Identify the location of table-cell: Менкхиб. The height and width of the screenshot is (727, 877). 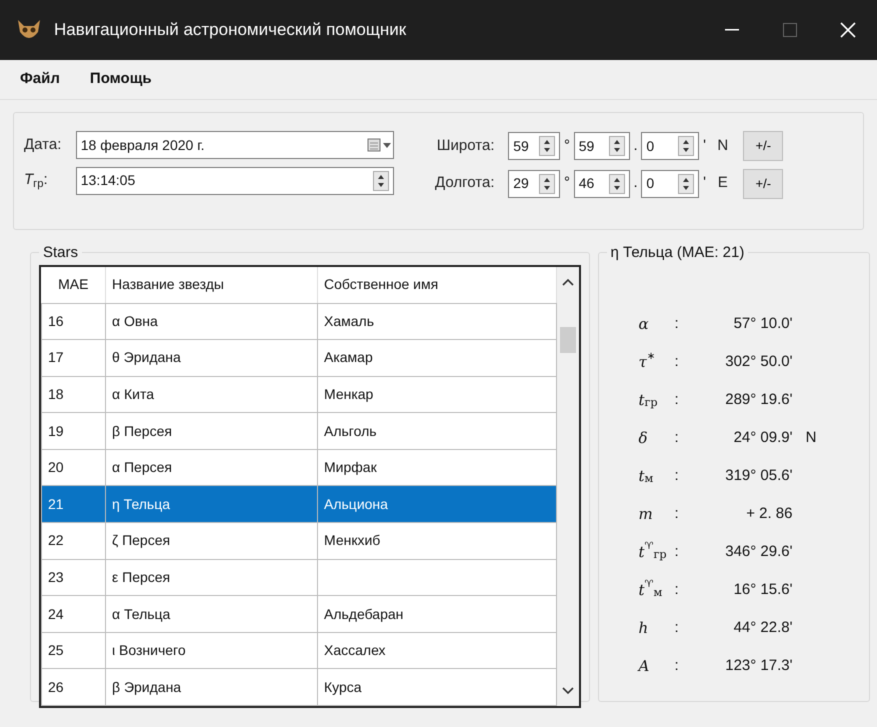
(437, 541).